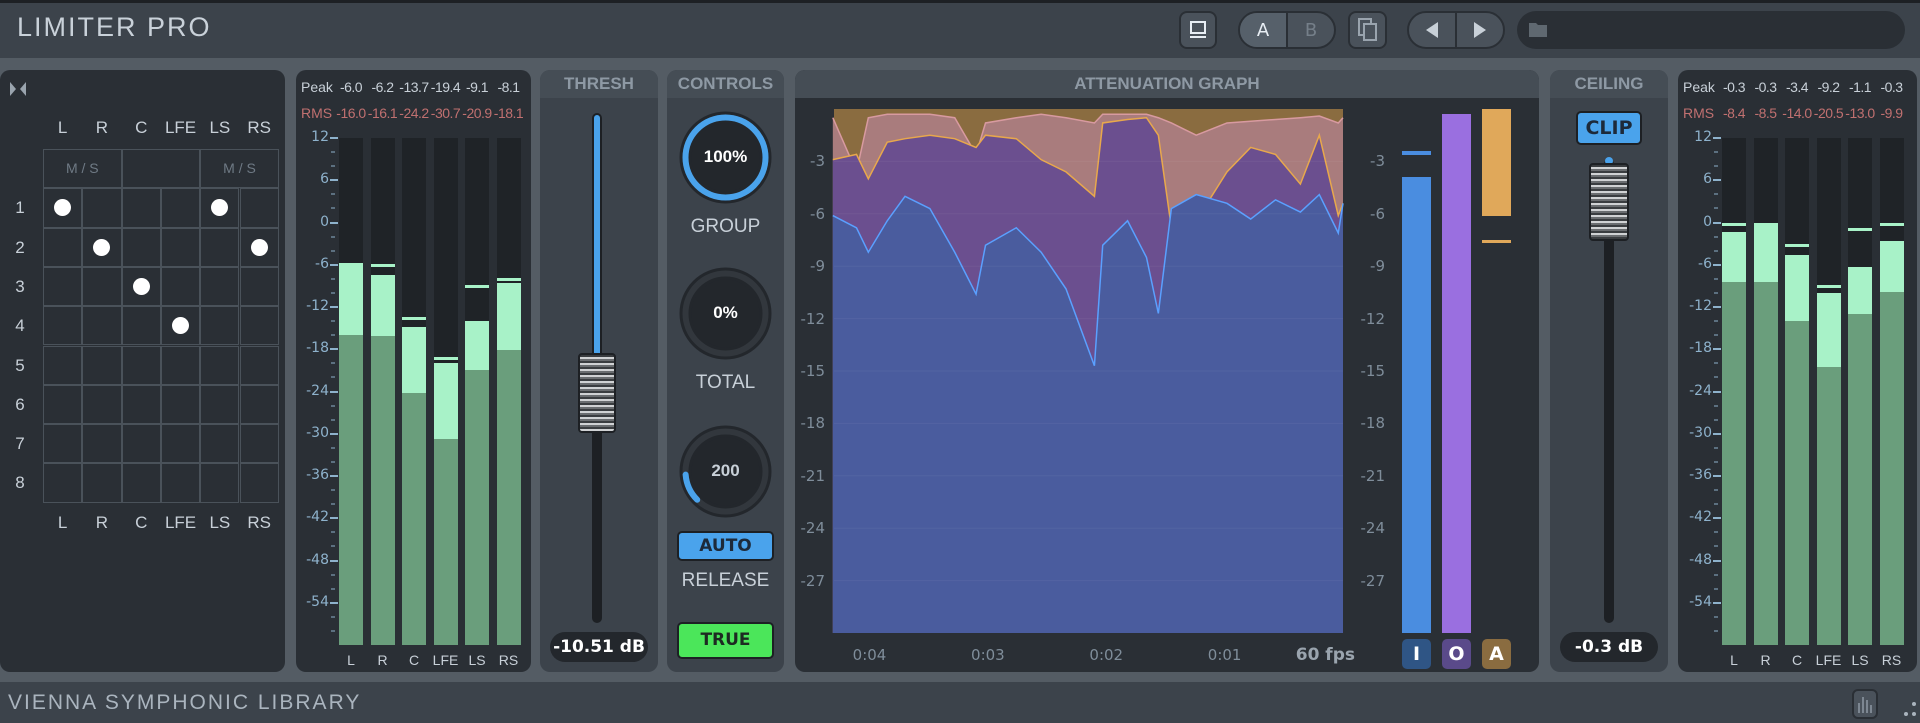 The image size is (1920, 723). Describe the element at coordinates (1609, 647) in the screenshot. I see `ceiling-value: -0.3 dB` at that location.